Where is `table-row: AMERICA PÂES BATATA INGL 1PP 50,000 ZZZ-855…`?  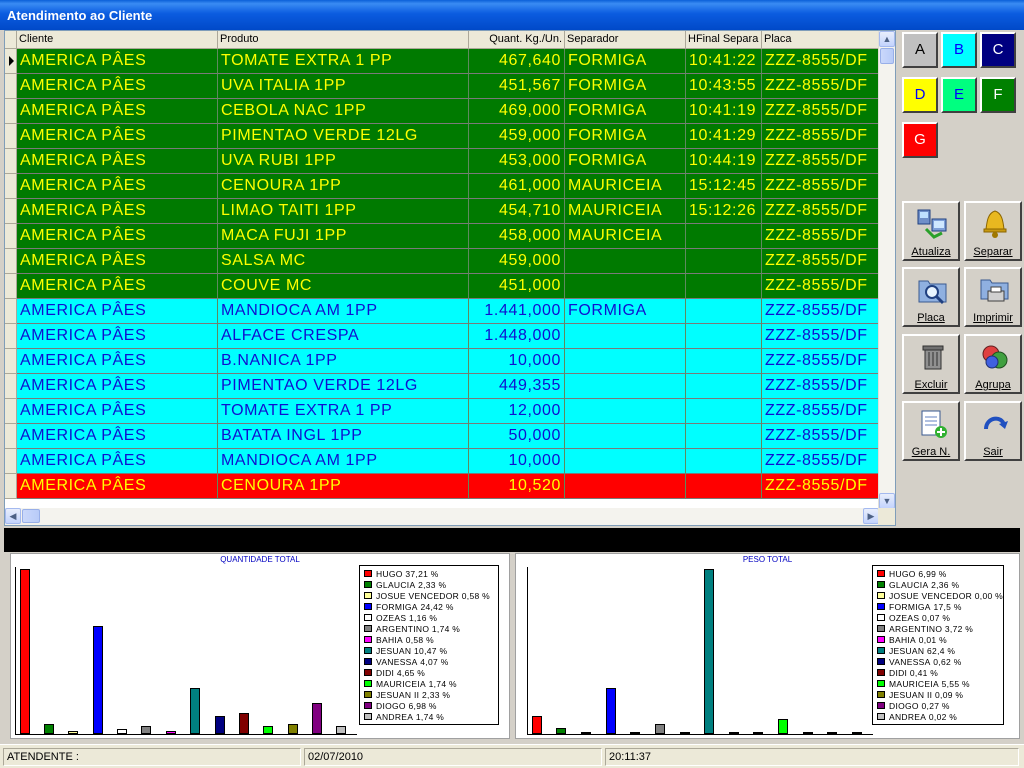
table-row: AMERICA PÂES BATATA INGL 1PP 50,000 ZZZ-855… is located at coordinates (442, 436).